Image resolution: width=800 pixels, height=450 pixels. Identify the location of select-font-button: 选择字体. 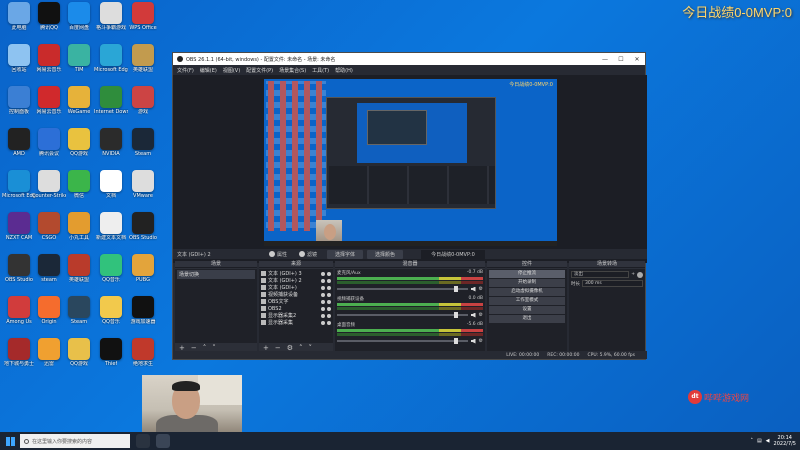
(345, 254).